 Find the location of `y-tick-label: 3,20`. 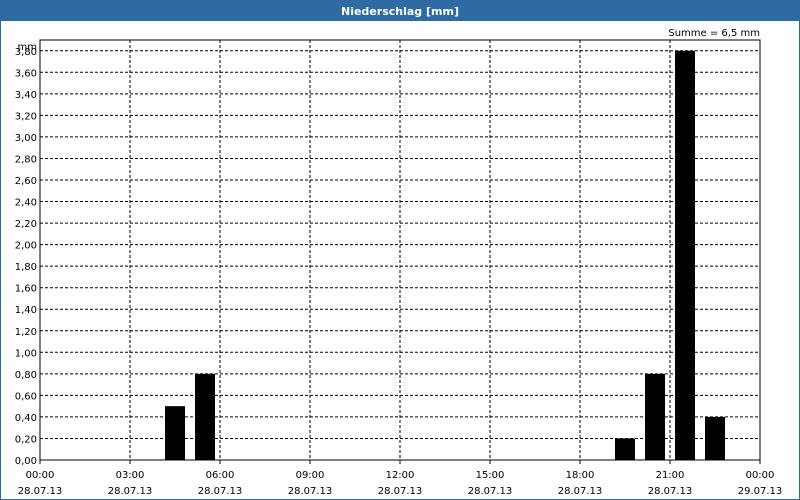

y-tick-label: 3,20 is located at coordinates (26, 116).